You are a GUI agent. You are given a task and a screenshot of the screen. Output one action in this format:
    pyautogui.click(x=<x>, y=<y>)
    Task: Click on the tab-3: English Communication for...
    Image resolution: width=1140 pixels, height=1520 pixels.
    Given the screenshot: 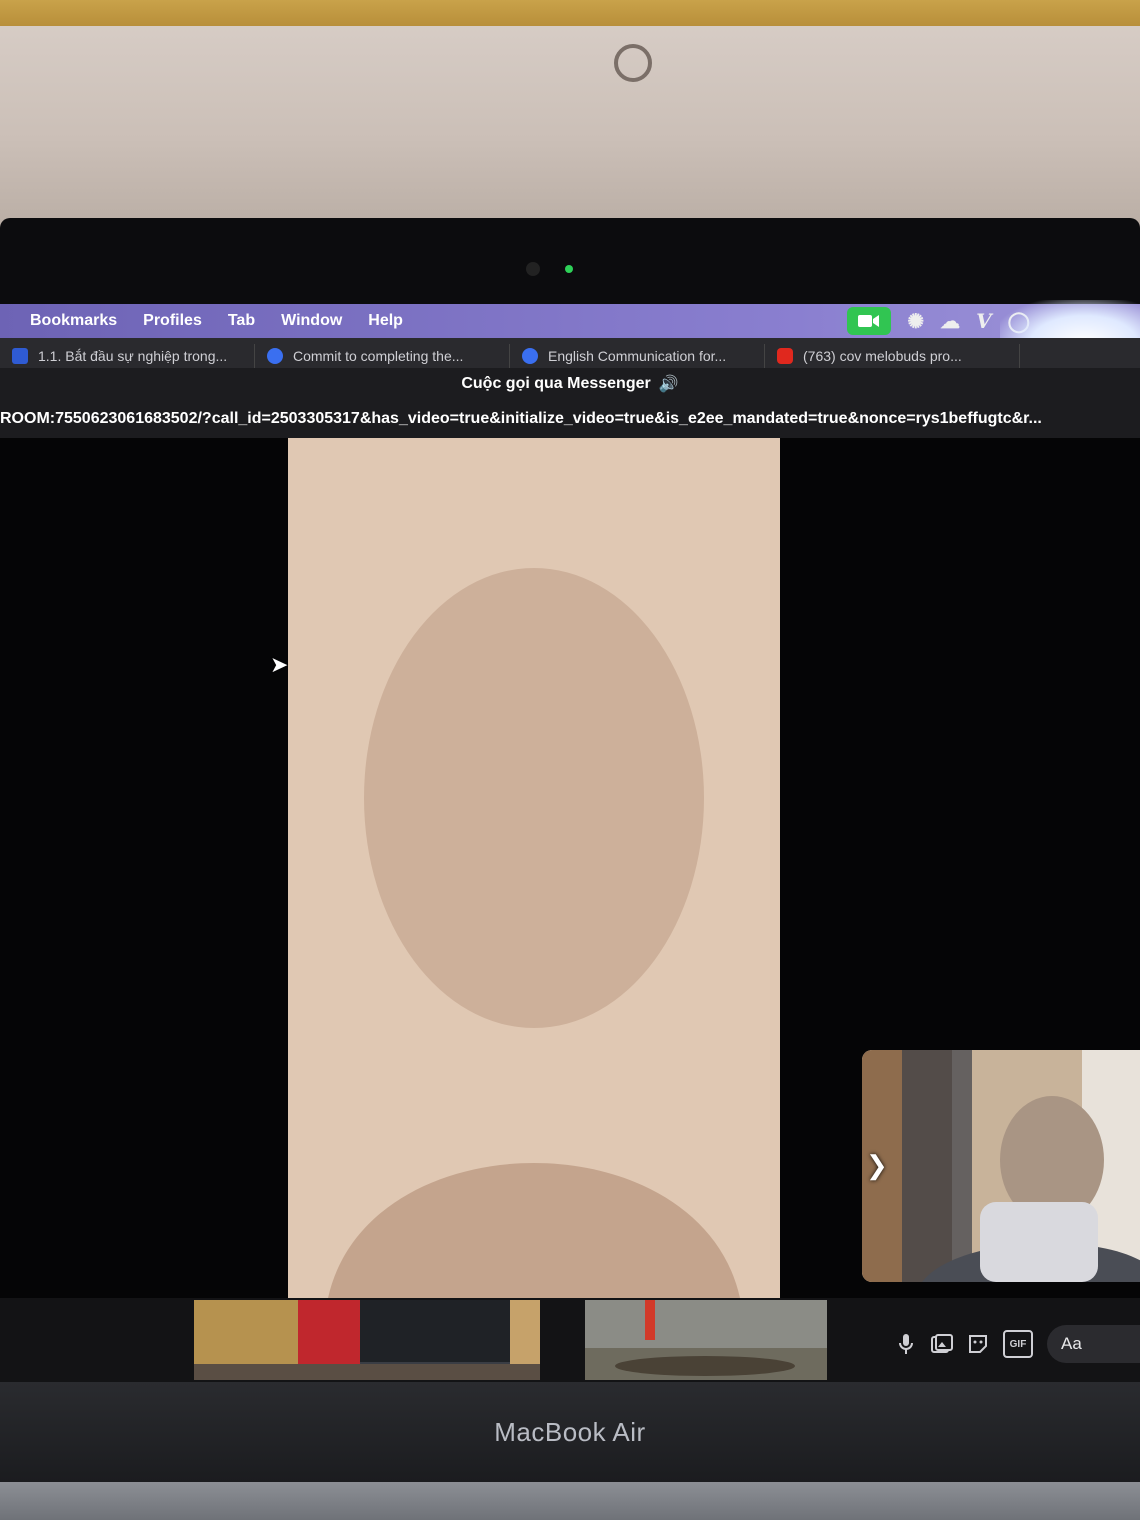 What is the action you would take?
    pyautogui.click(x=637, y=356)
    